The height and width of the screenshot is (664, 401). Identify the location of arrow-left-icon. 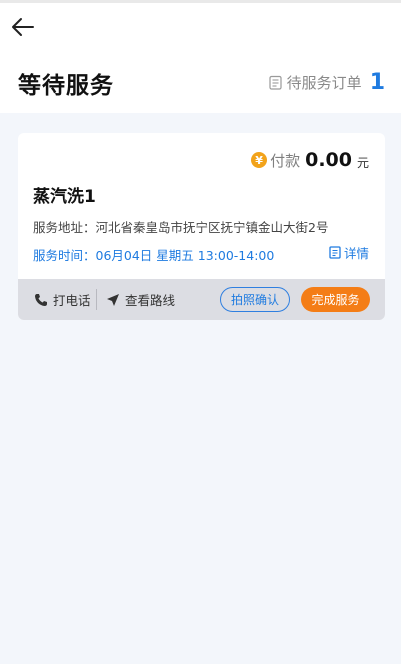
(23, 27).